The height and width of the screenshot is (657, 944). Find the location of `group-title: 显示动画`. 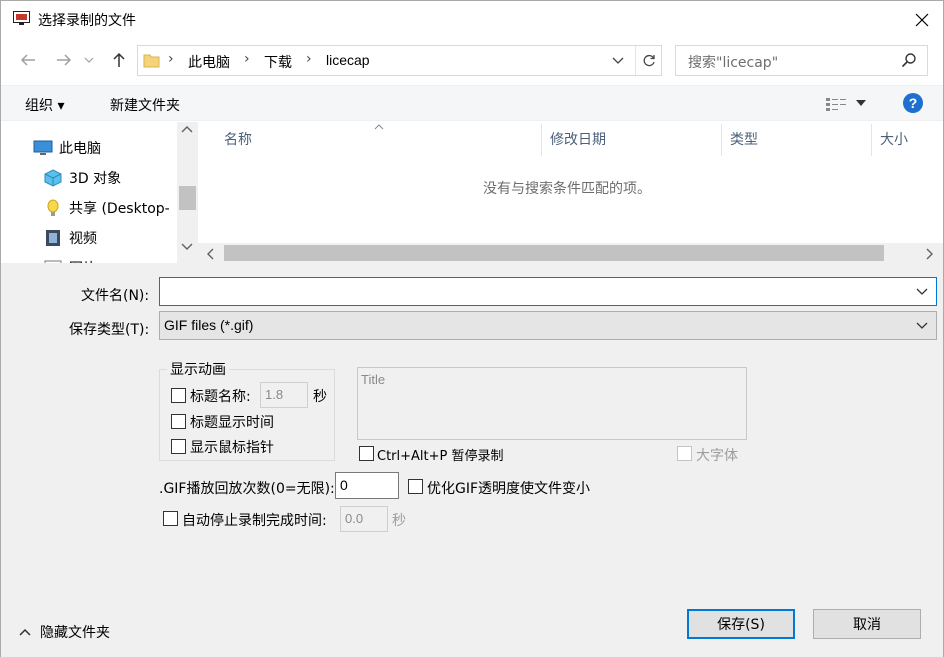

group-title: 显示动画 is located at coordinates (198, 369).